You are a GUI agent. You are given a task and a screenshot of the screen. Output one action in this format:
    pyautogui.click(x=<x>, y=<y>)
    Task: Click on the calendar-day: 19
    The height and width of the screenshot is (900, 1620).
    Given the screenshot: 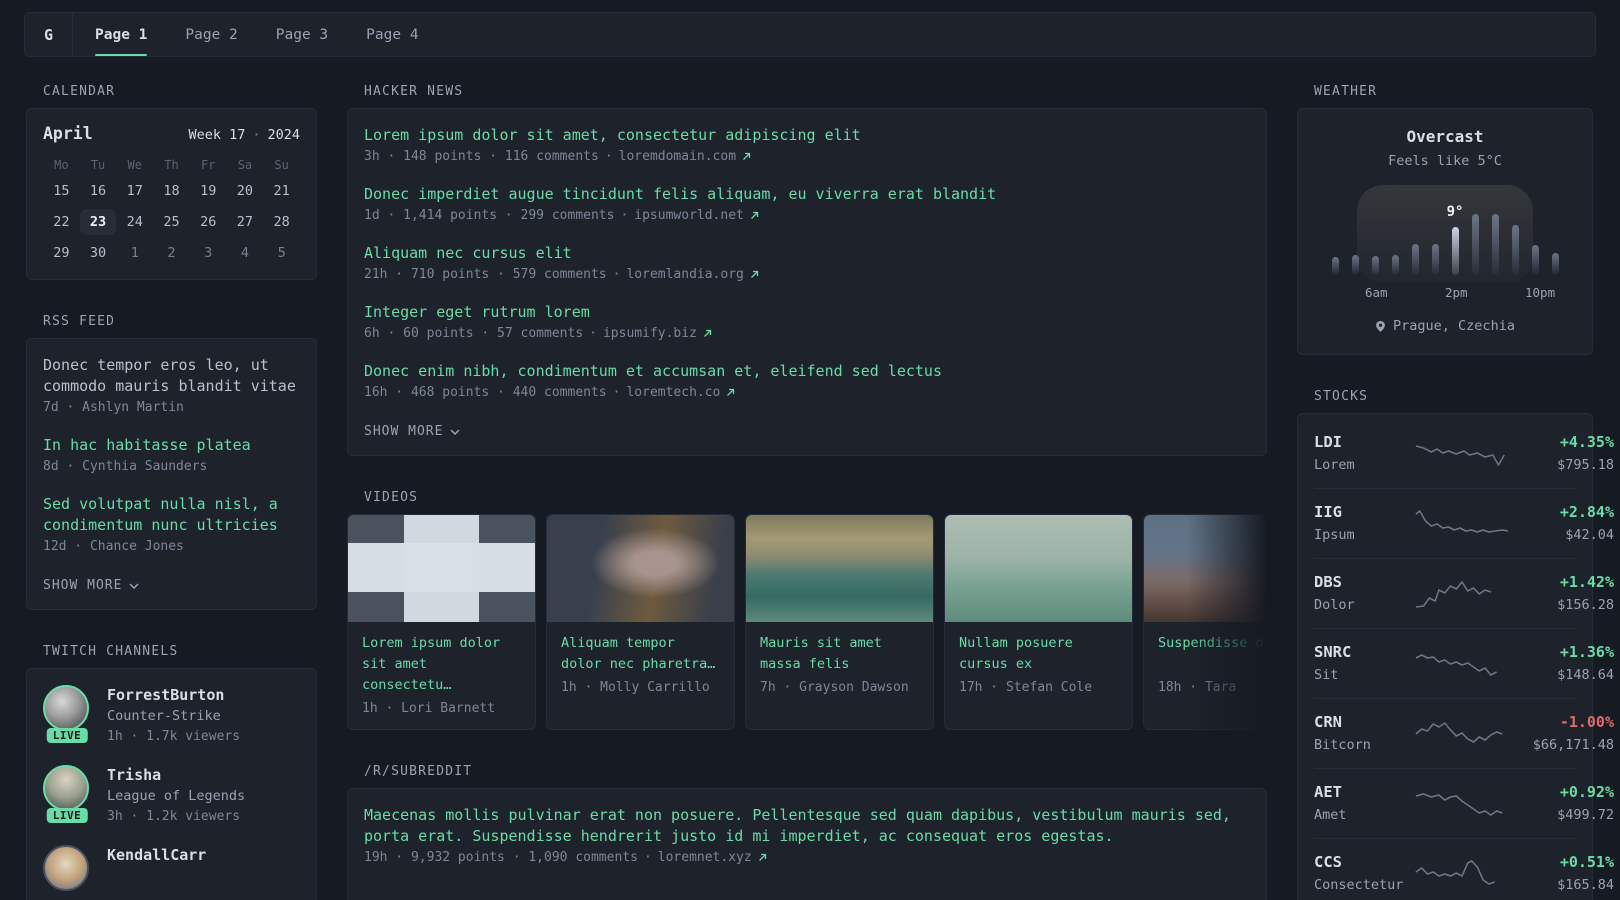 What is the action you would take?
    pyautogui.click(x=208, y=191)
    